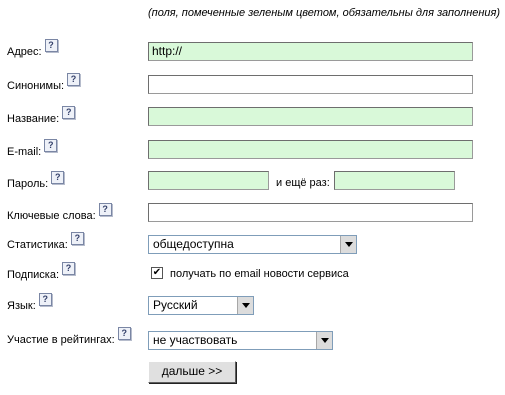 Image resolution: width=505 pixels, height=395 pixels. I want to click on statistics-select-value: общедоступна, so click(193, 244).